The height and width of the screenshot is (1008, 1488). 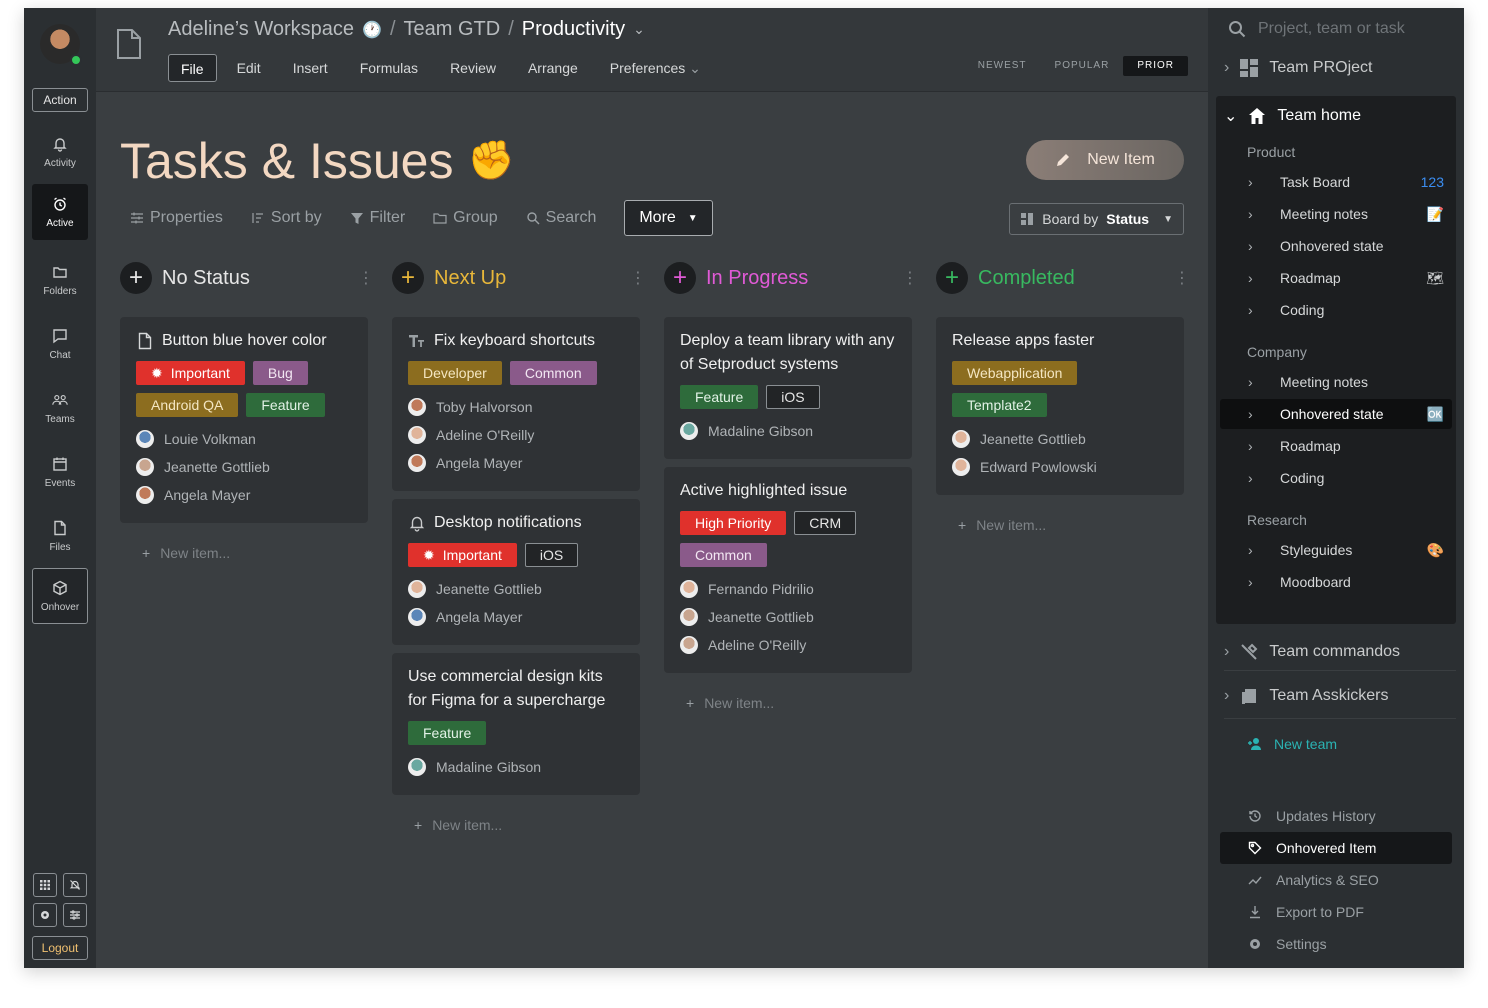 I want to click on footer-onhovered-item: Onhovered Item, so click(x=1336, y=848).